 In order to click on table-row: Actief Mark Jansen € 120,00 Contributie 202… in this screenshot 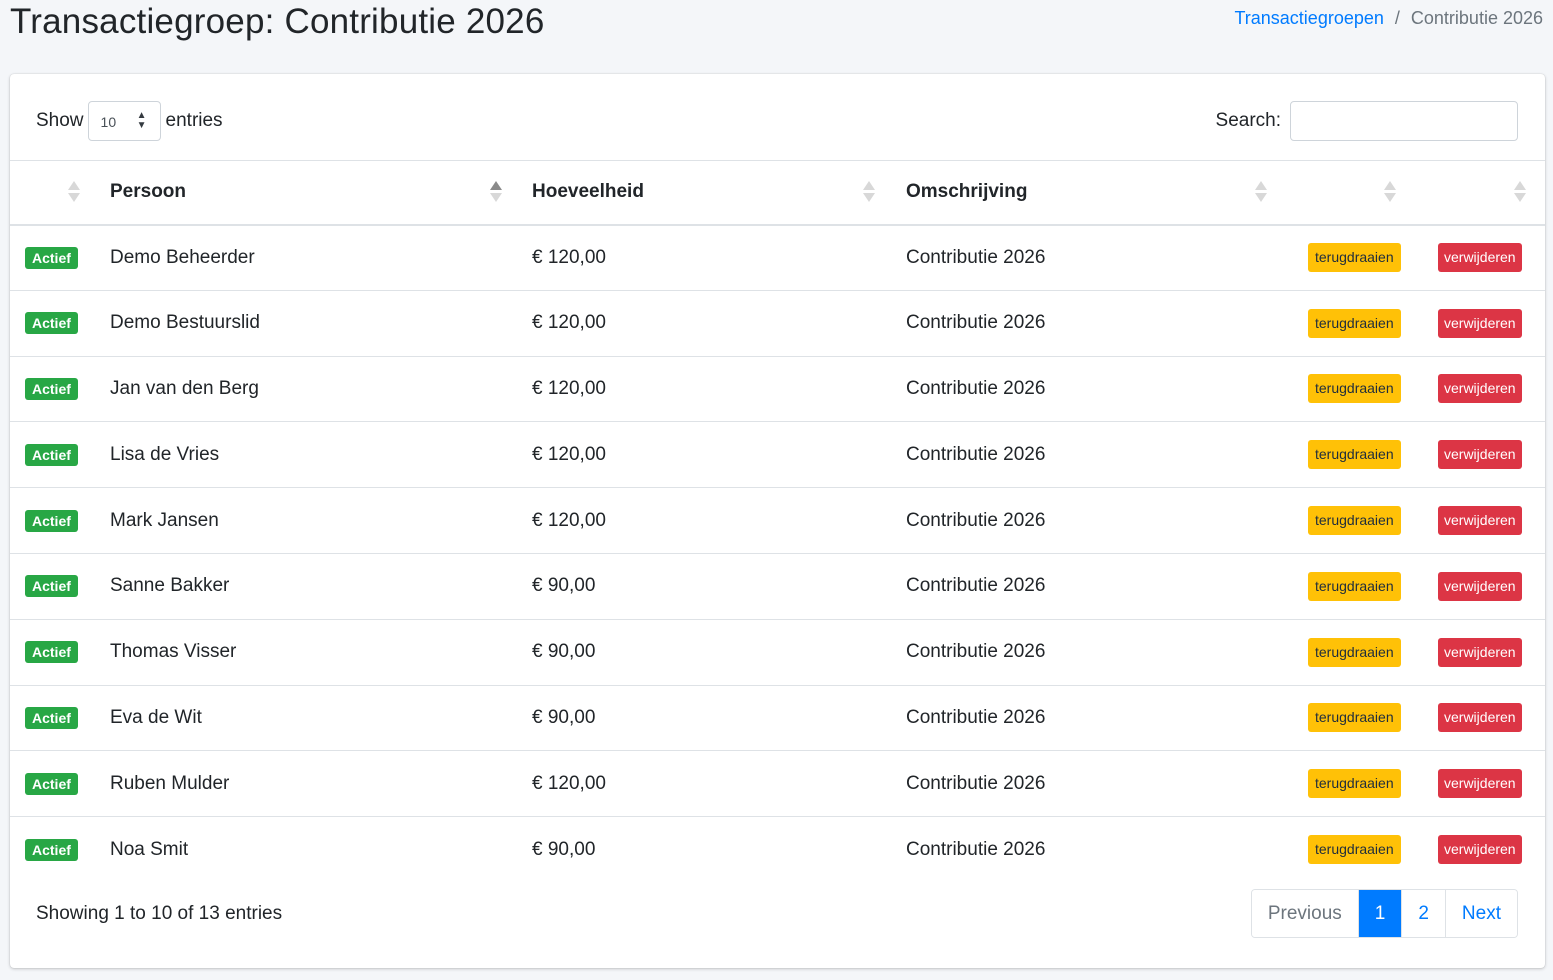, I will do `click(777, 521)`.